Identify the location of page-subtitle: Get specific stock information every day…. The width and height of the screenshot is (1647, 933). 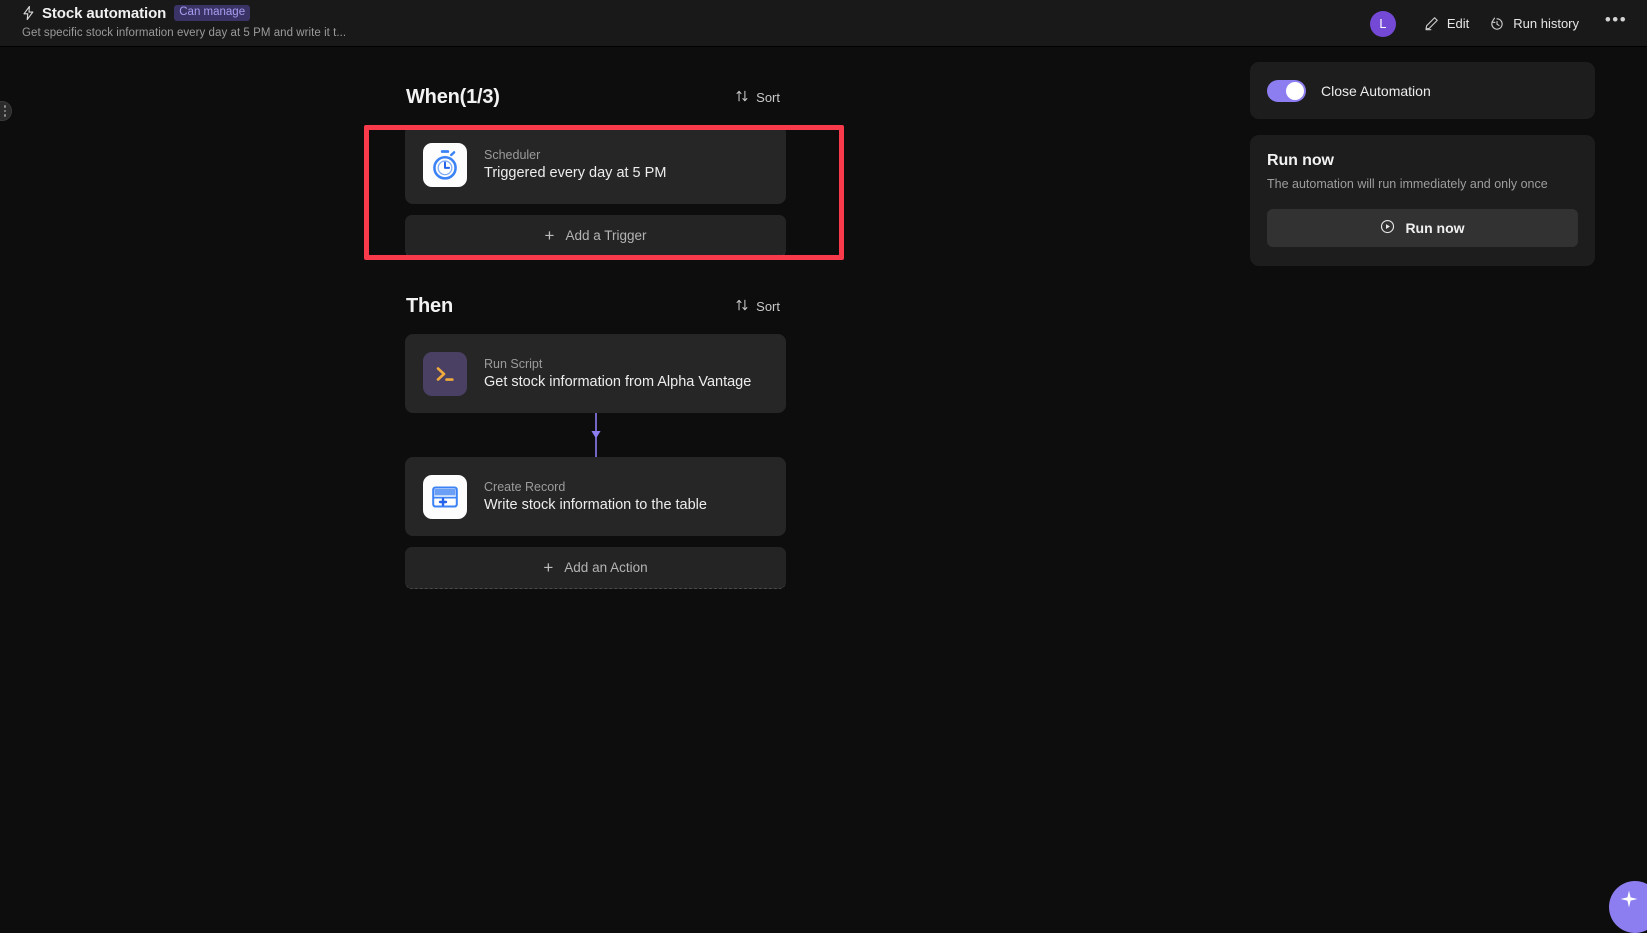
(184, 33).